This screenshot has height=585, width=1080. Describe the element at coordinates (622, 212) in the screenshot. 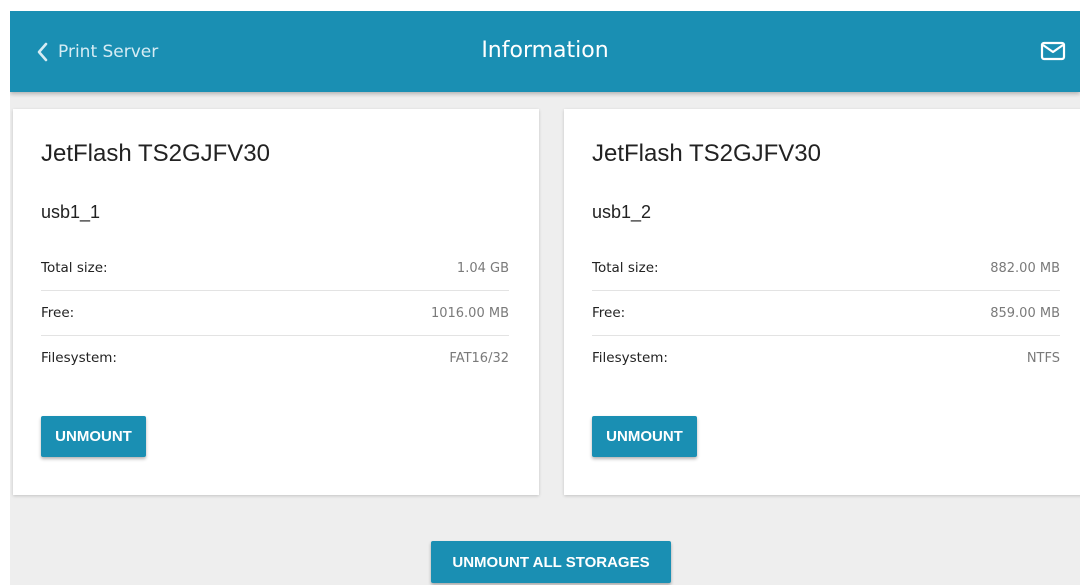

I see `partition-name: usb1_2` at that location.